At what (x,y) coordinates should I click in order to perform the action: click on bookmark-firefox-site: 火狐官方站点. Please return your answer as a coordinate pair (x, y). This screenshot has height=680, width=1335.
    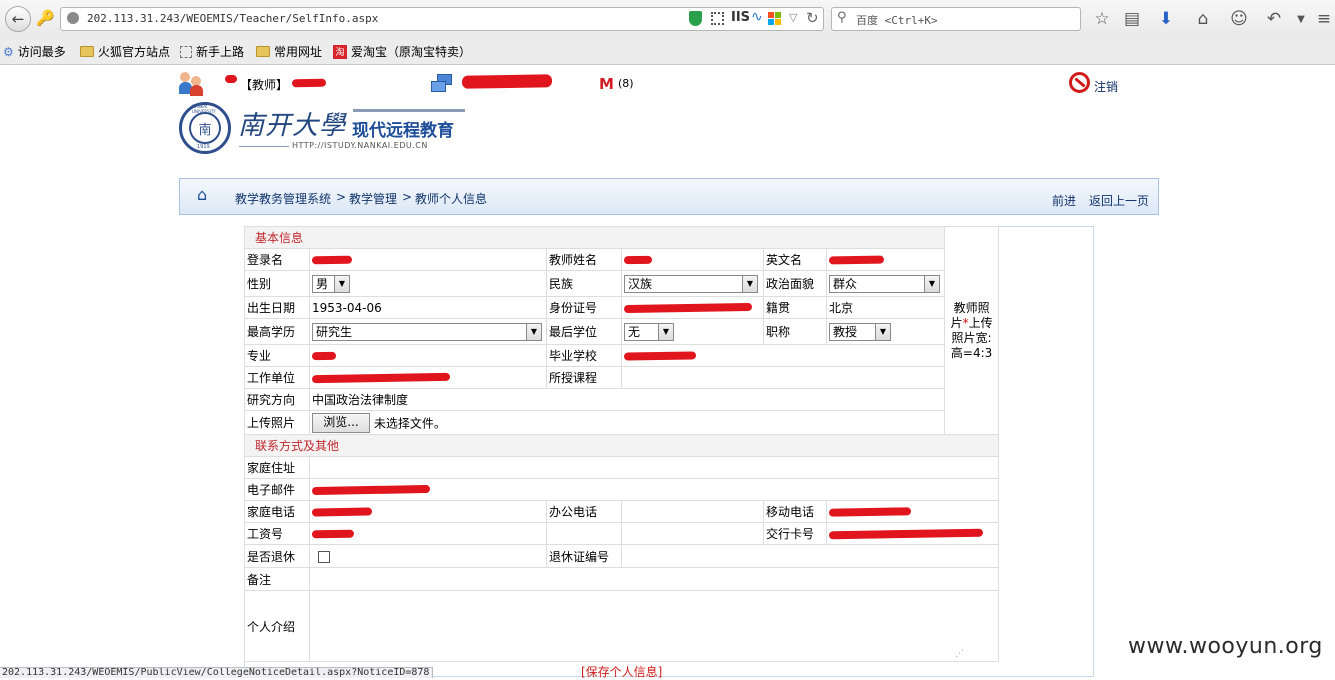
    Looking at the image, I should click on (125, 51).